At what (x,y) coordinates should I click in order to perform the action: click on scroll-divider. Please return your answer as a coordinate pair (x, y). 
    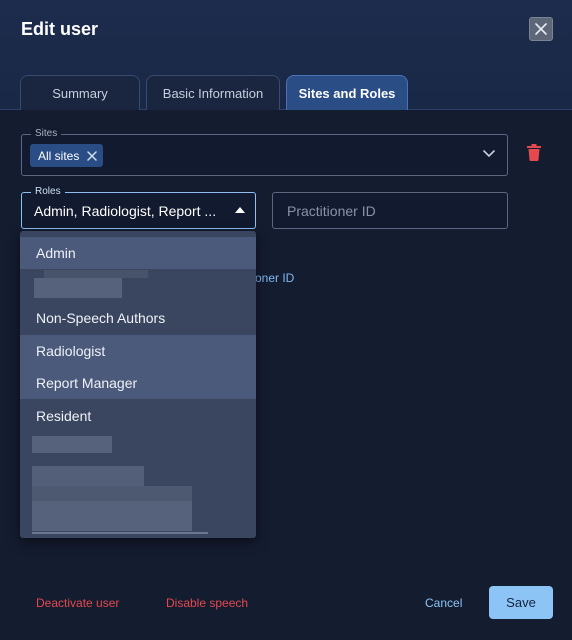
    Looking at the image, I should click on (120, 533).